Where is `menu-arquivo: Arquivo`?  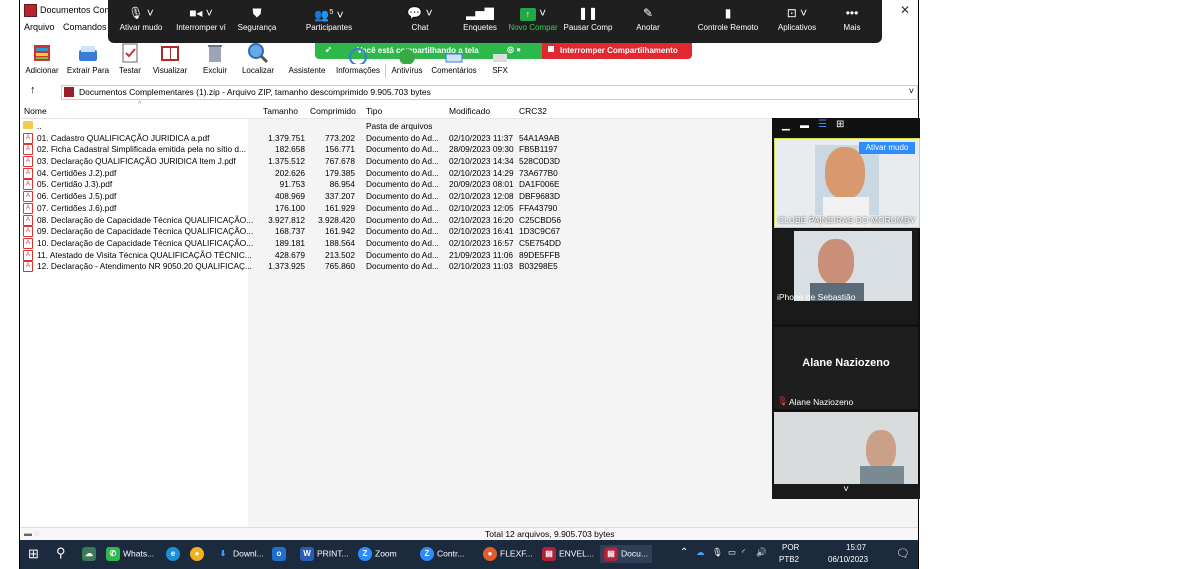
menu-arquivo: Arquivo is located at coordinates (39, 27).